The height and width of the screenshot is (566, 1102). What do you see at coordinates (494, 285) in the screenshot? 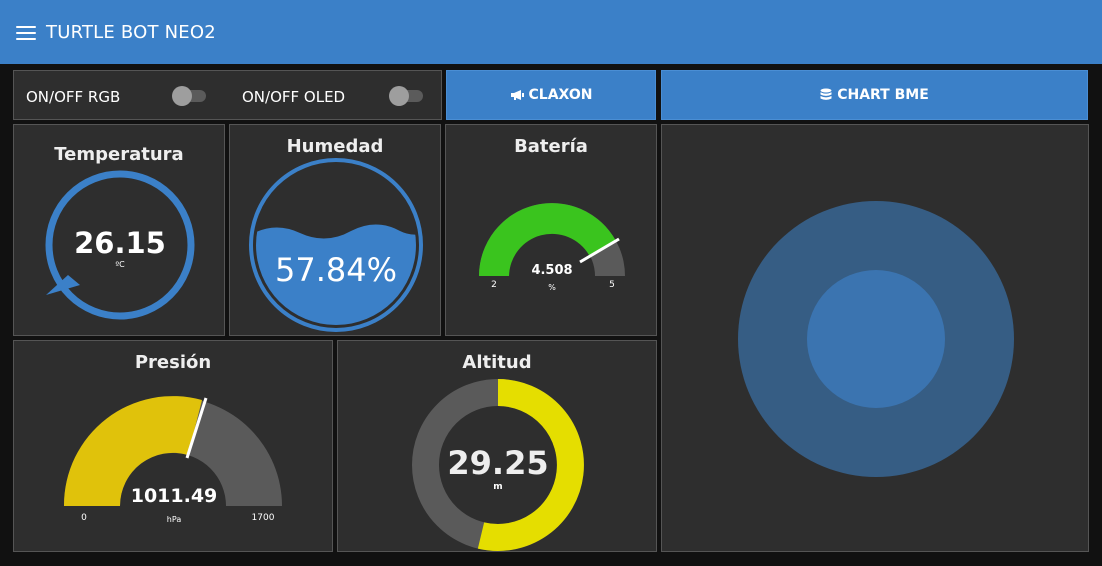
I see `bateria-min: 2` at bounding box center [494, 285].